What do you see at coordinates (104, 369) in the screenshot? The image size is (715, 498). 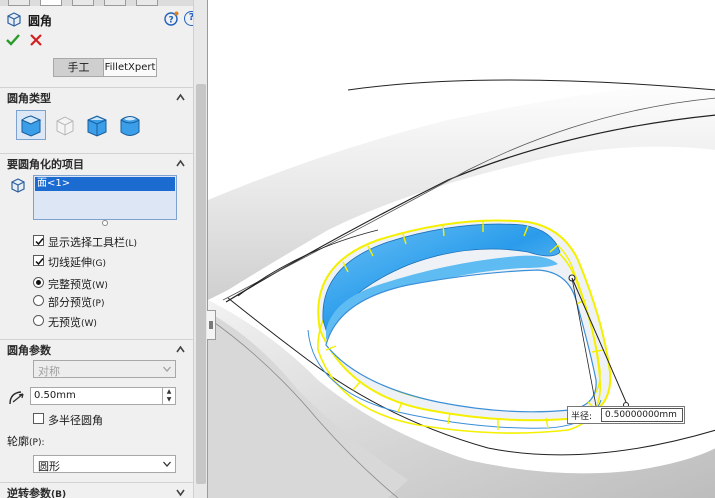 I see `symmetric-select: 对称` at bounding box center [104, 369].